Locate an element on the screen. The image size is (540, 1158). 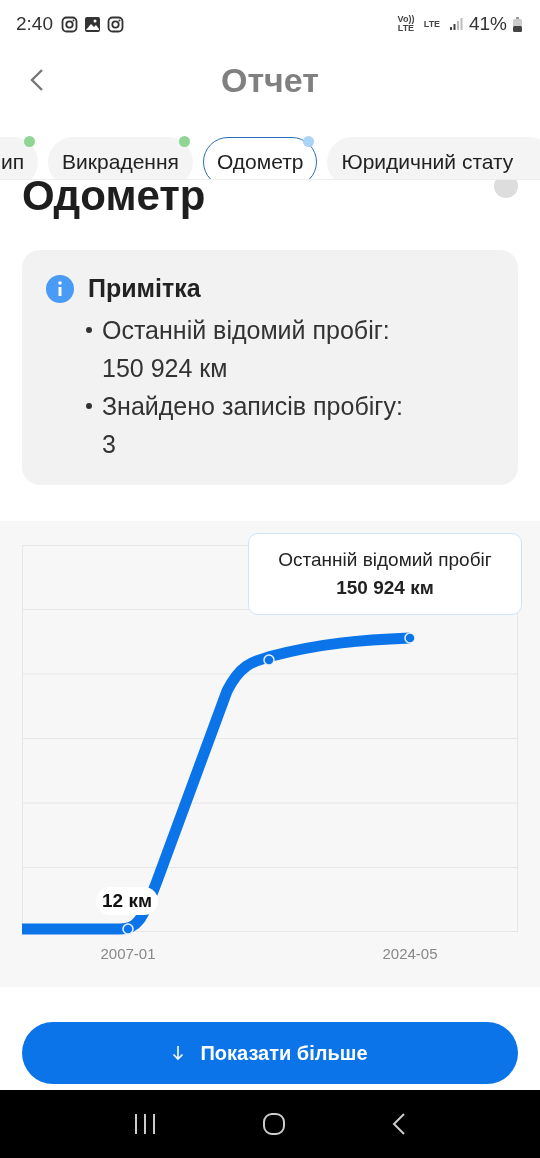
battery-icon is located at coordinates (517, 24).